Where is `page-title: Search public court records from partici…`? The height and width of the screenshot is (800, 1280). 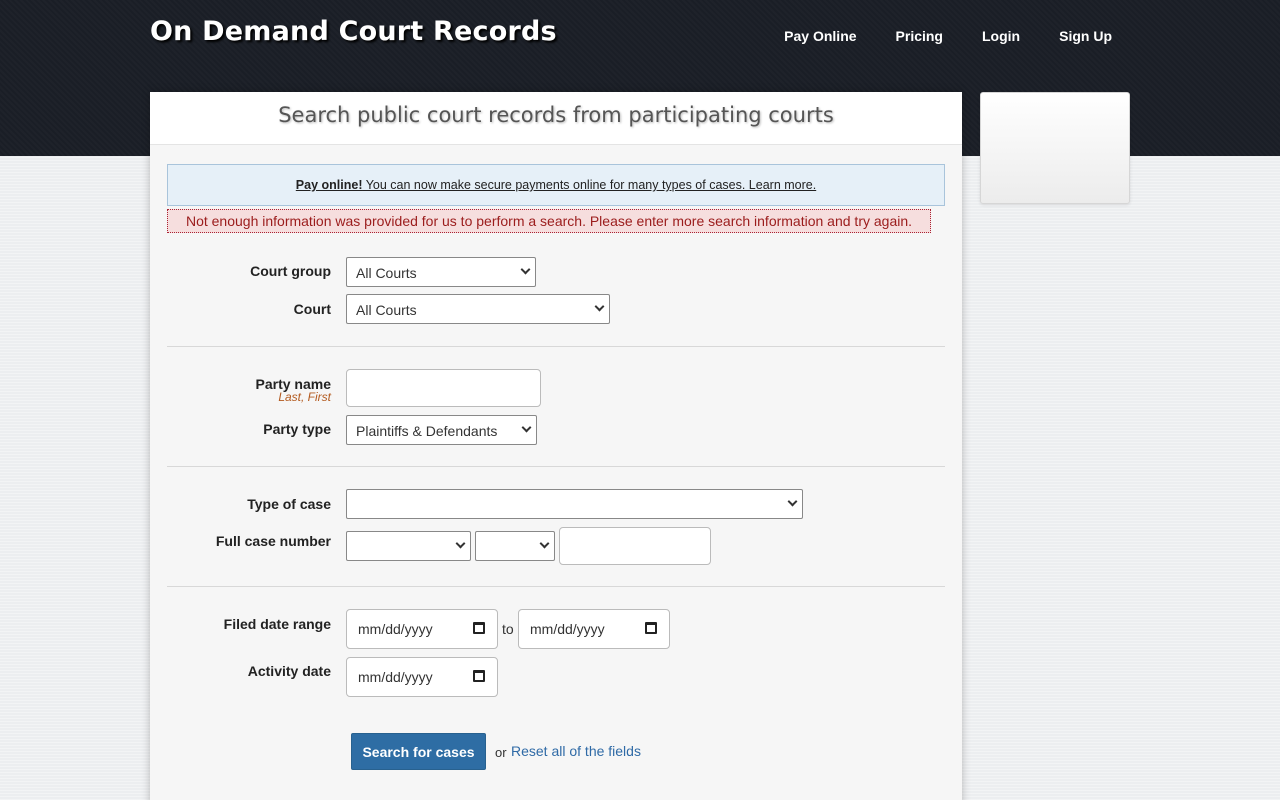 page-title: Search public court records from partici… is located at coordinates (556, 115).